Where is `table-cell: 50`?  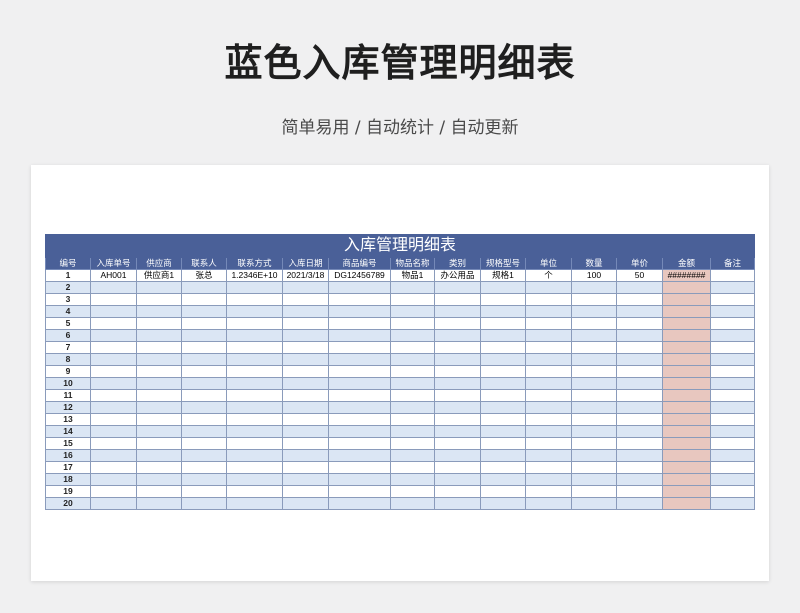 table-cell: 50 is located at coordinates (639, 275).